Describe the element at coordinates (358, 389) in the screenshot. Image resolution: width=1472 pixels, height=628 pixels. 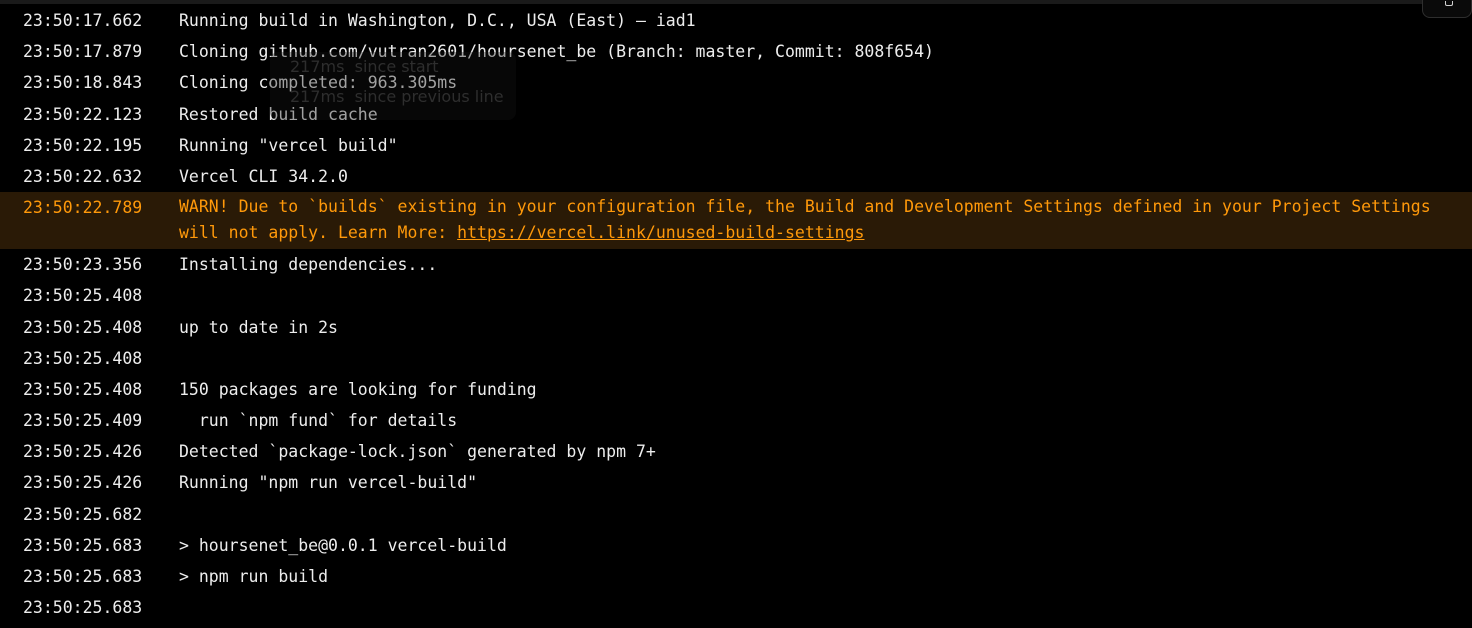
I see `log-message: 150 packages are looking for funding` at that location.